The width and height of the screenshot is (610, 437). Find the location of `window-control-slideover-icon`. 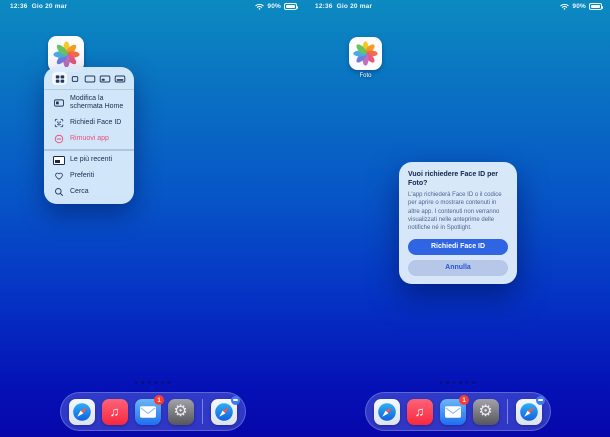

window-control-slideover-icon is located at coordinates (119, 78).